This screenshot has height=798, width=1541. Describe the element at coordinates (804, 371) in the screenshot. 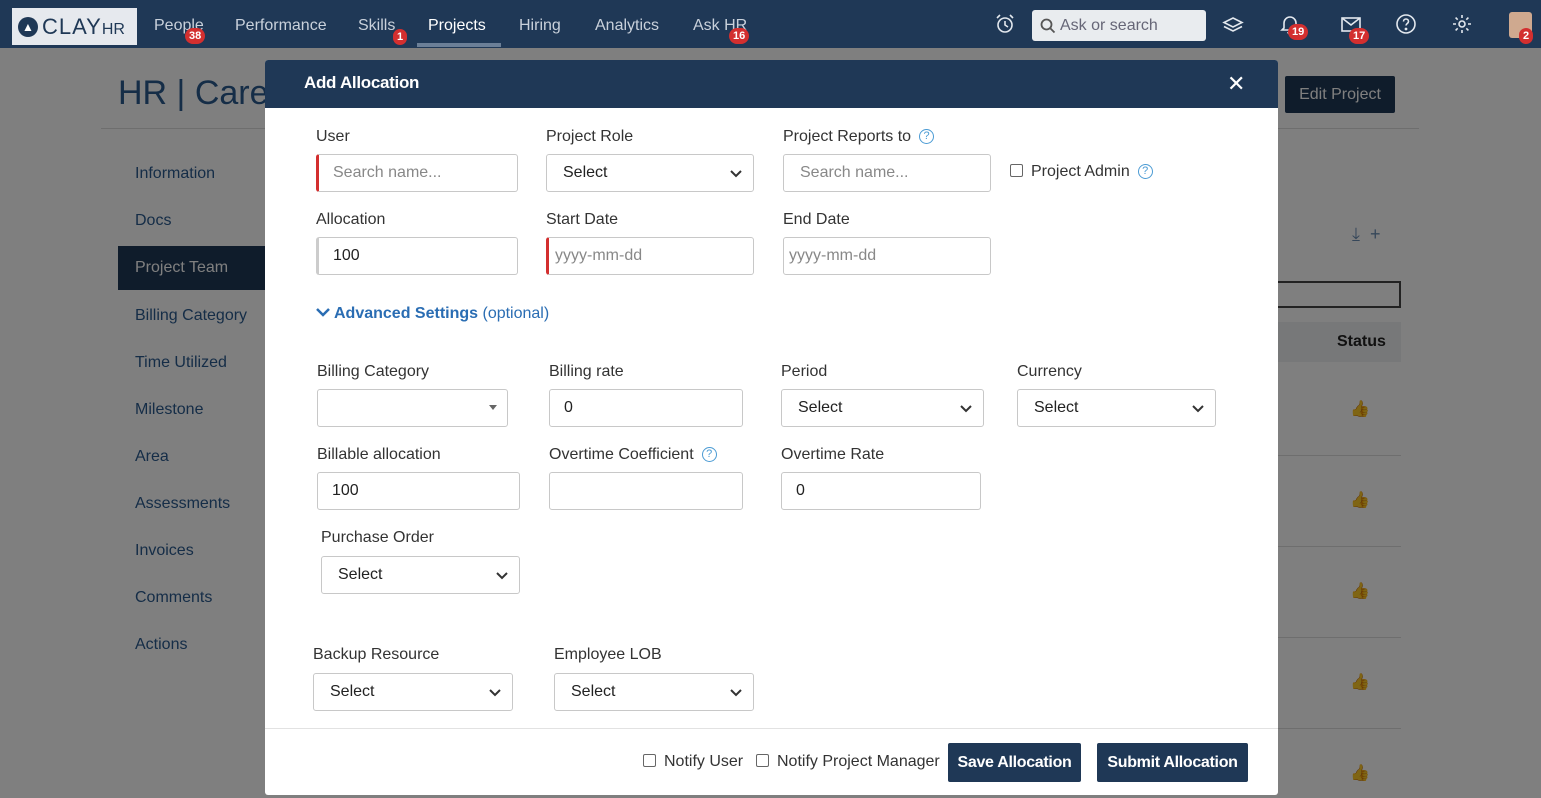

I see `period-label: Period` at that location.